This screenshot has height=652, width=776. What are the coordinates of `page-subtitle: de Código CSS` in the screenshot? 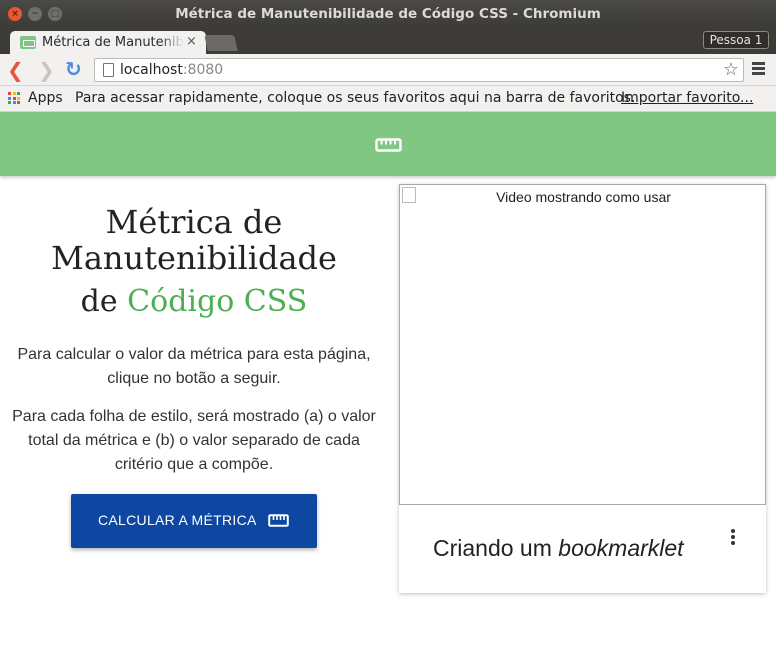 It's located at (194, 301).